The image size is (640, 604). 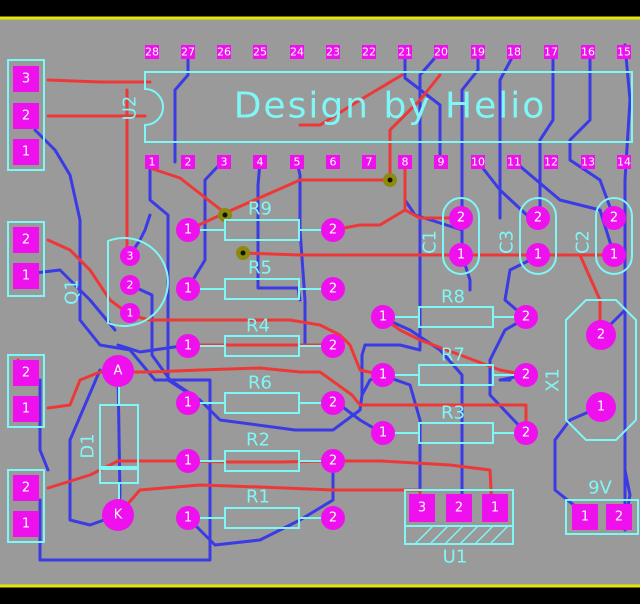 What do you see at coordinates (260, 209) in the screenshot?
I see `r9-label: R9` at bounding box center [260, 209].